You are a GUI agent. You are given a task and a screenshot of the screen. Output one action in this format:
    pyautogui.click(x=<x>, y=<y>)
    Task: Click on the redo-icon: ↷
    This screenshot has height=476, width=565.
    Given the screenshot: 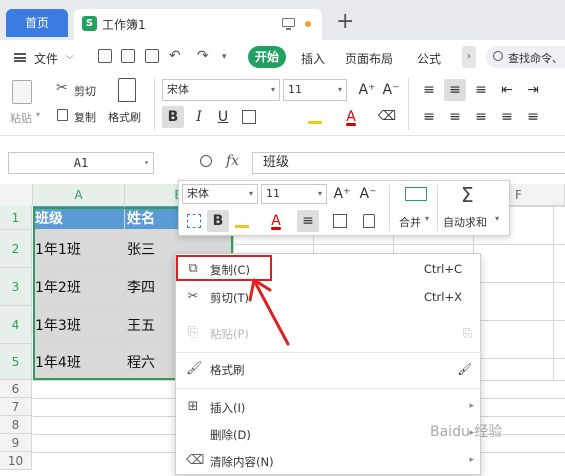 What is the action you would take?
    pyautogui.click(x=203, y=56)
    